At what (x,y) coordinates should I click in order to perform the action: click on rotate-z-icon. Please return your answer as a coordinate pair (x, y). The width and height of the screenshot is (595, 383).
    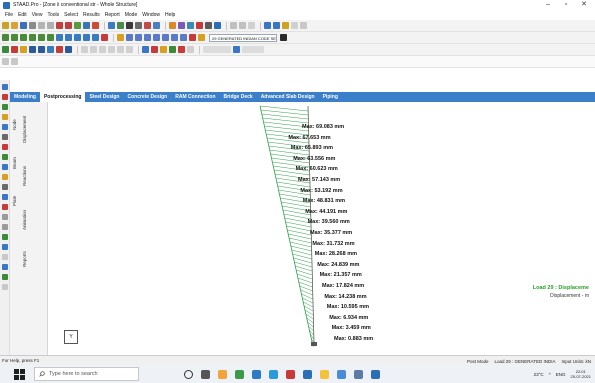
    Looking at the image, I should click on (77, 37).